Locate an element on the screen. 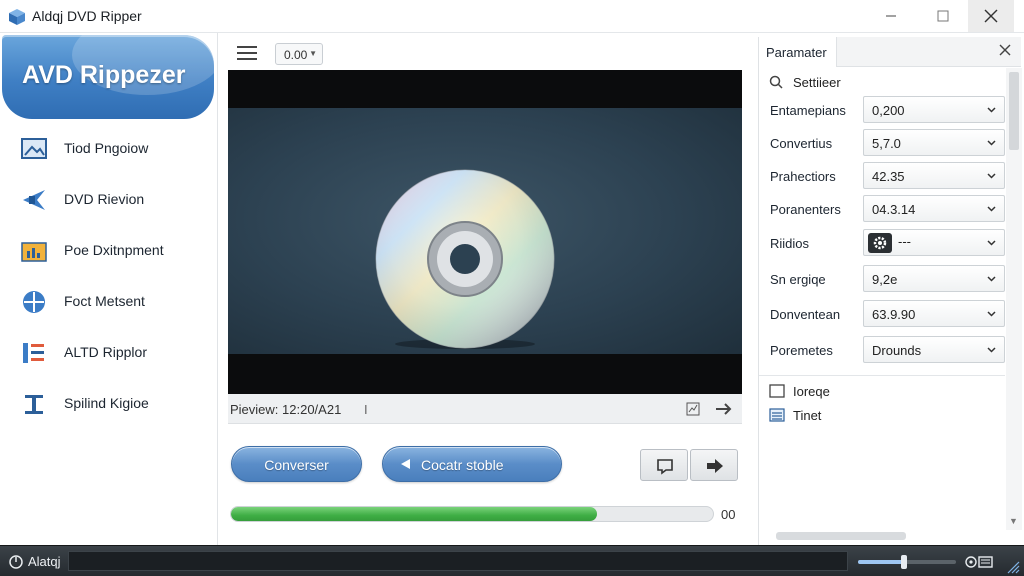 The image size is (1024, 576). checkbox-icon is located at coordinates (777, 391).